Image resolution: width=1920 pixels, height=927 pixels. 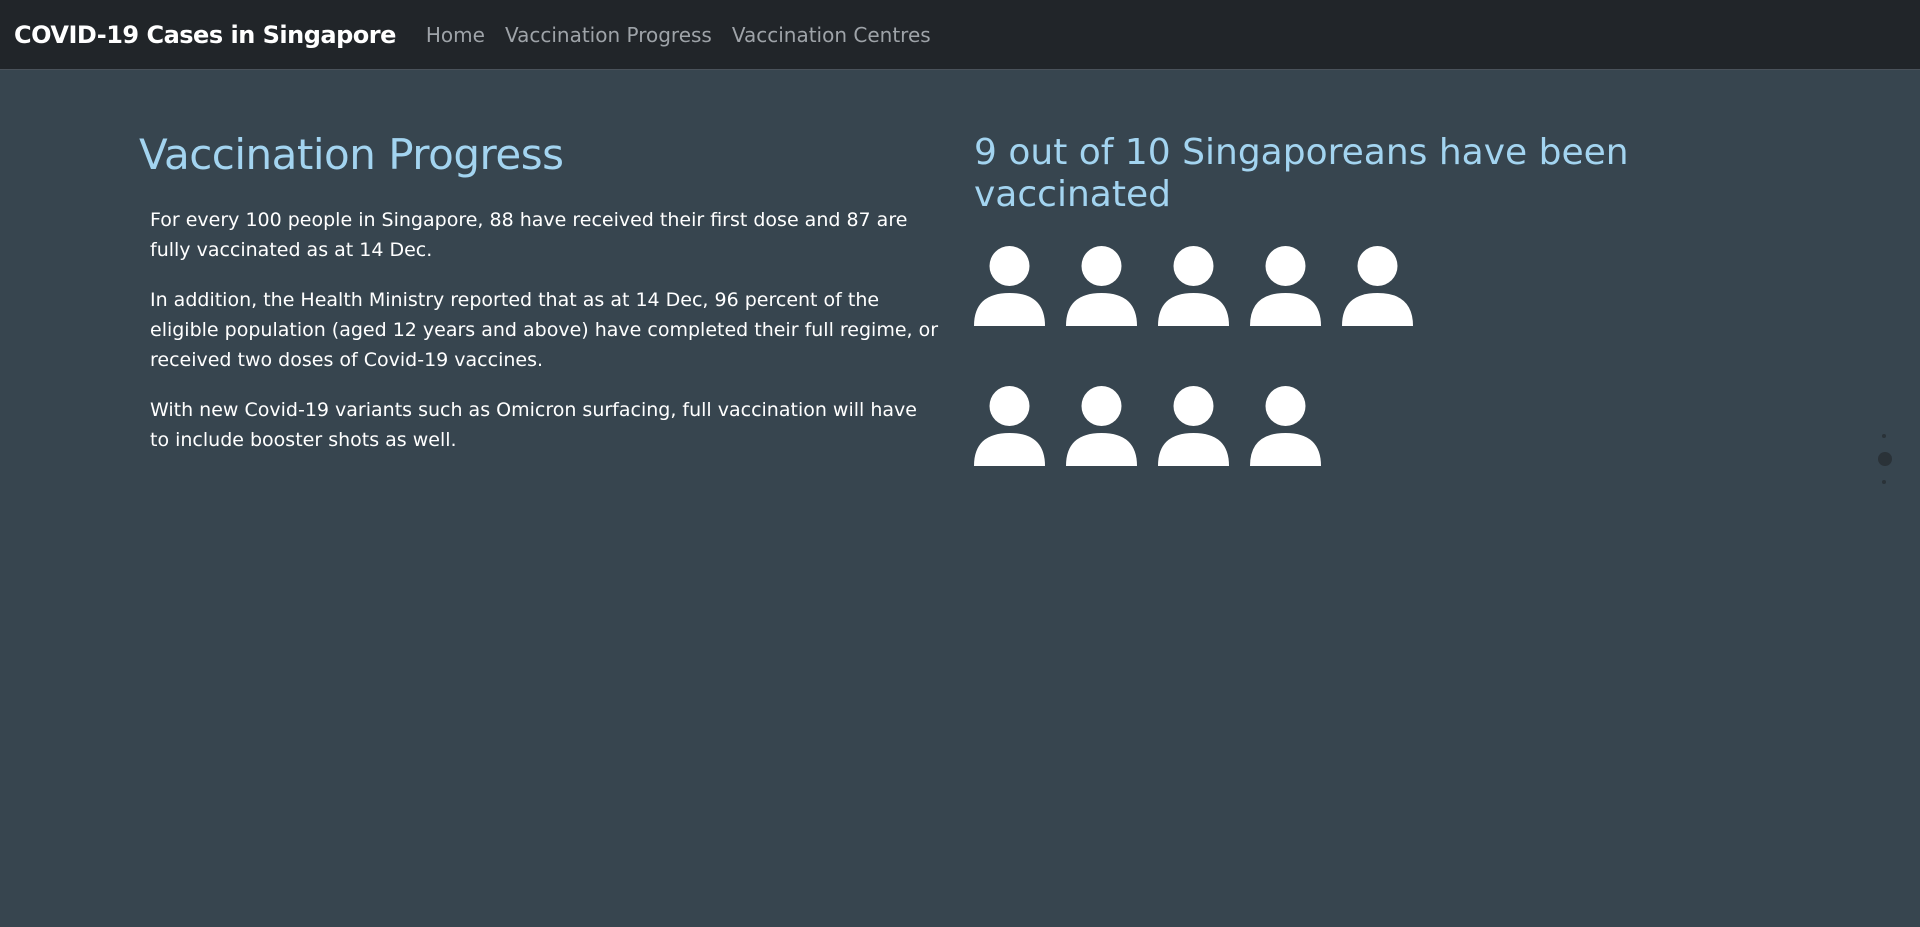 What do you see at coordinates (831, 35) in the screenshot?
I see `nav-link-vaccination-centres: Vaccination Centres` at bounding box center [831, 35].